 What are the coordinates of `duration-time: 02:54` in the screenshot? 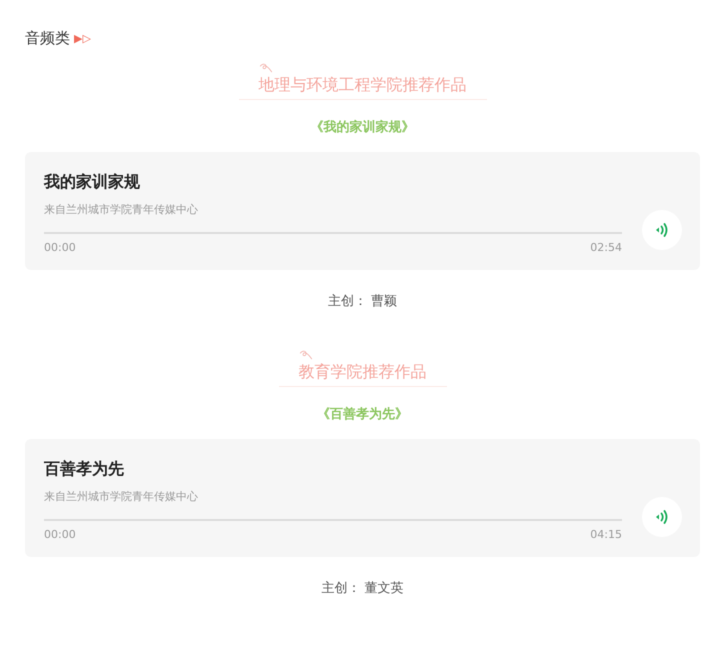 It's located at (606, 247).